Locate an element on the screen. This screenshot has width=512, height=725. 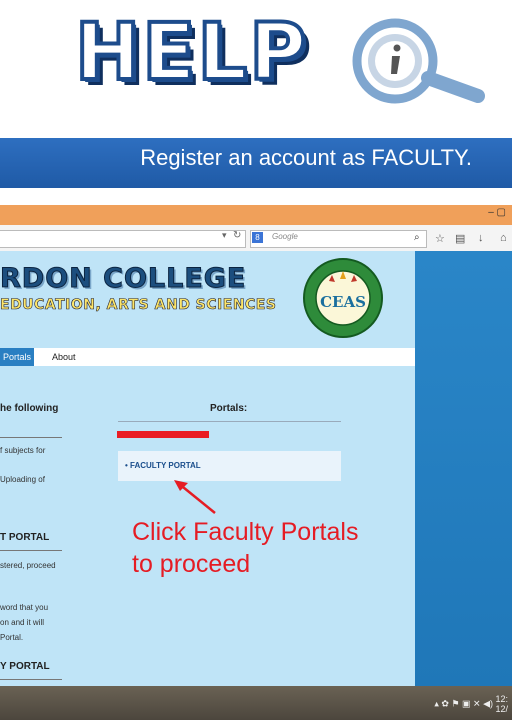
tray-date: 12/ is located at coordinates (501, 709).